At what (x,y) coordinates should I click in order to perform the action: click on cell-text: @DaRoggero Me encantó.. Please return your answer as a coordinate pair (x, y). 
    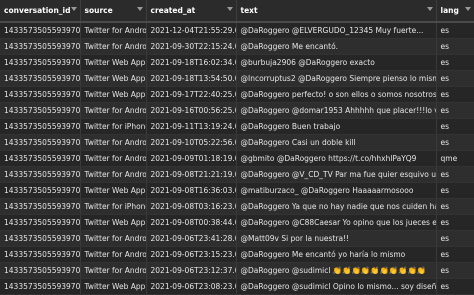
    Looking at the image, I should click on (336, 46).